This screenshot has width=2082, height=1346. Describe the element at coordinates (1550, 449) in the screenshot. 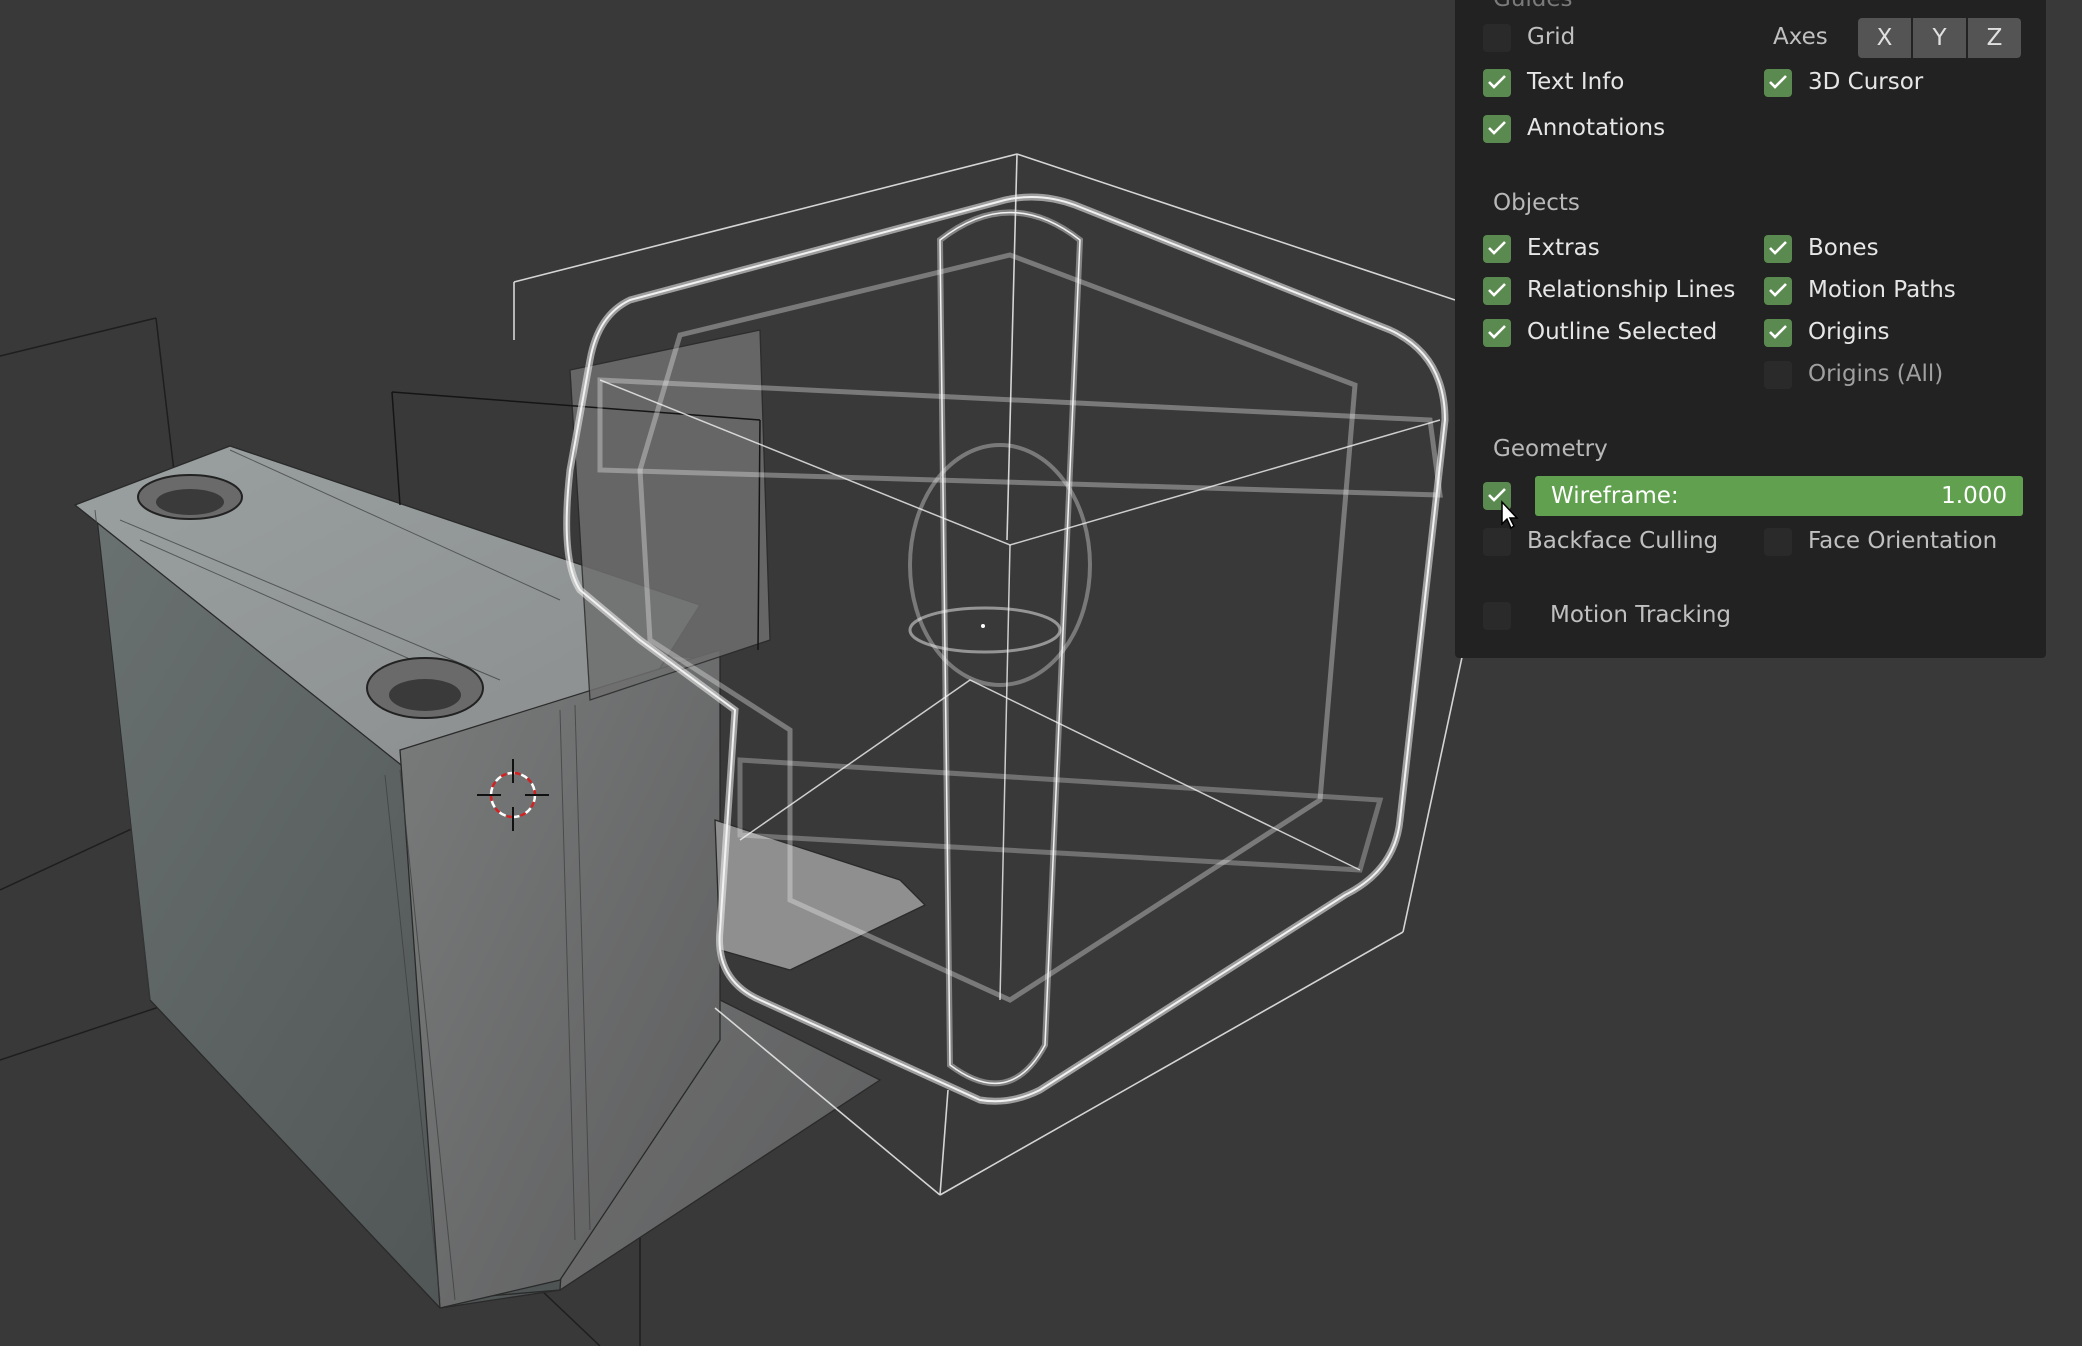

I see `geometry-section-title: Geometry` at that location.